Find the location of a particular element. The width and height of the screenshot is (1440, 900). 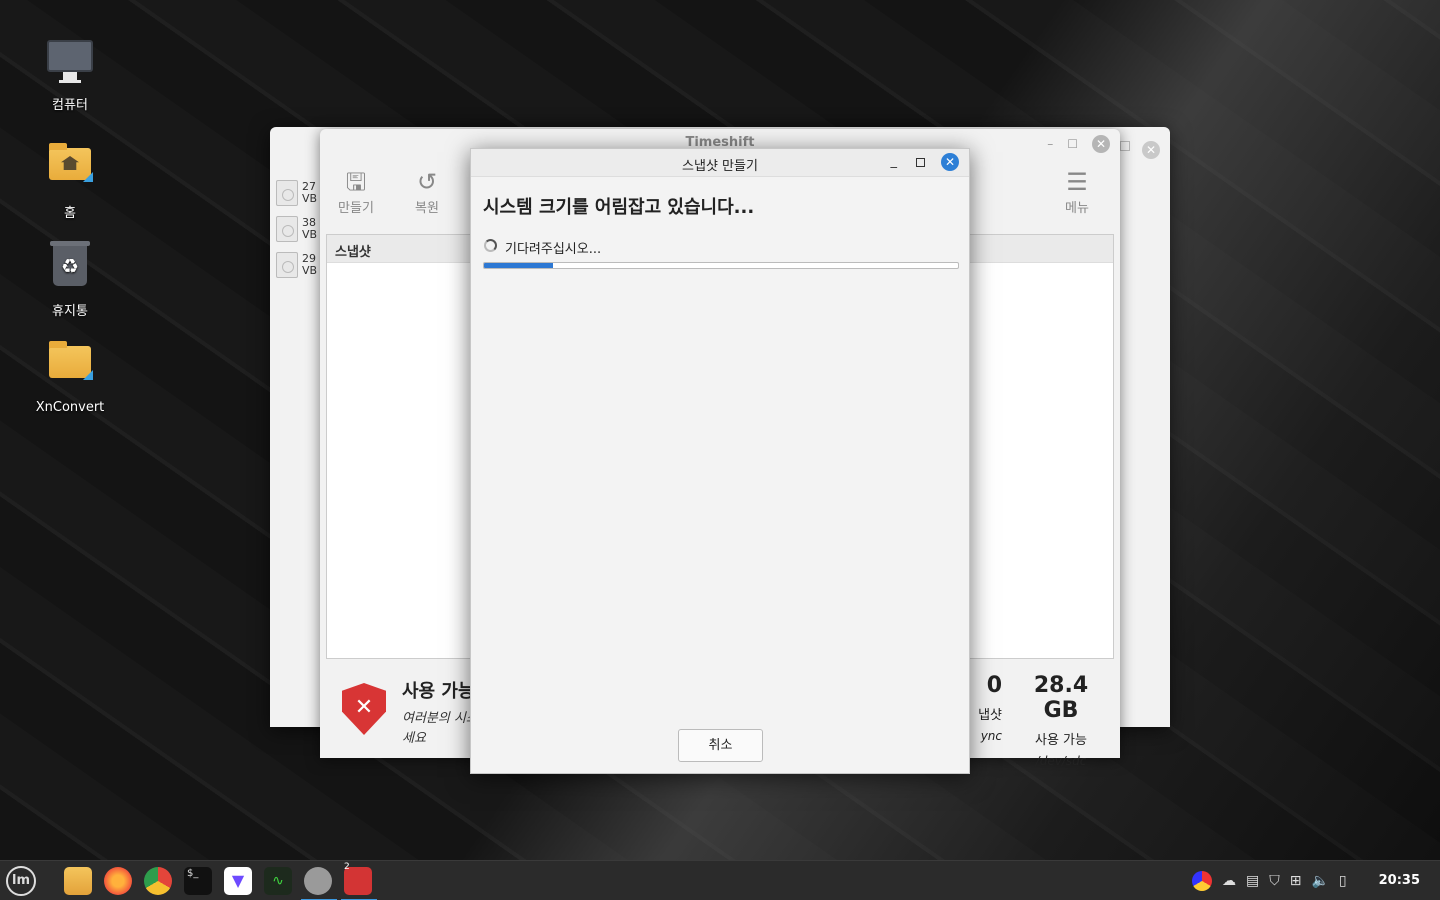

desktop-icon-label: 휴지통 is located at coordinates (70, 311).